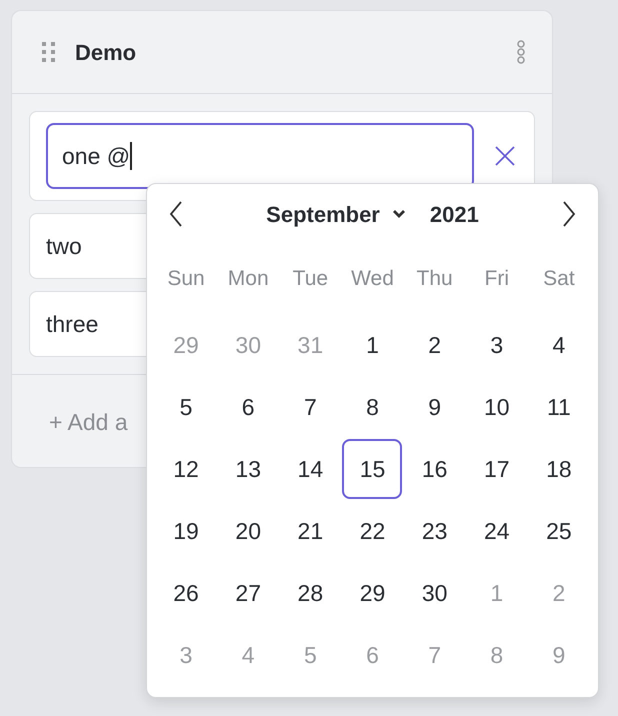 The image size is (618, 716). What do you see at coordinates (496, 407) in the screenshot?
I see `day-cell: 10` at bounding box center [496, 407].